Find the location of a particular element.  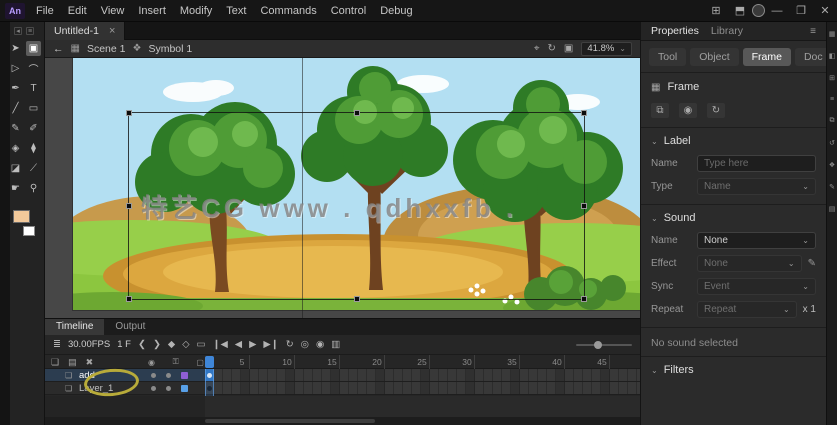

frame-ruler: 5 10 15 20 25 30 35 40 45 is located at coordinates (422, 362).